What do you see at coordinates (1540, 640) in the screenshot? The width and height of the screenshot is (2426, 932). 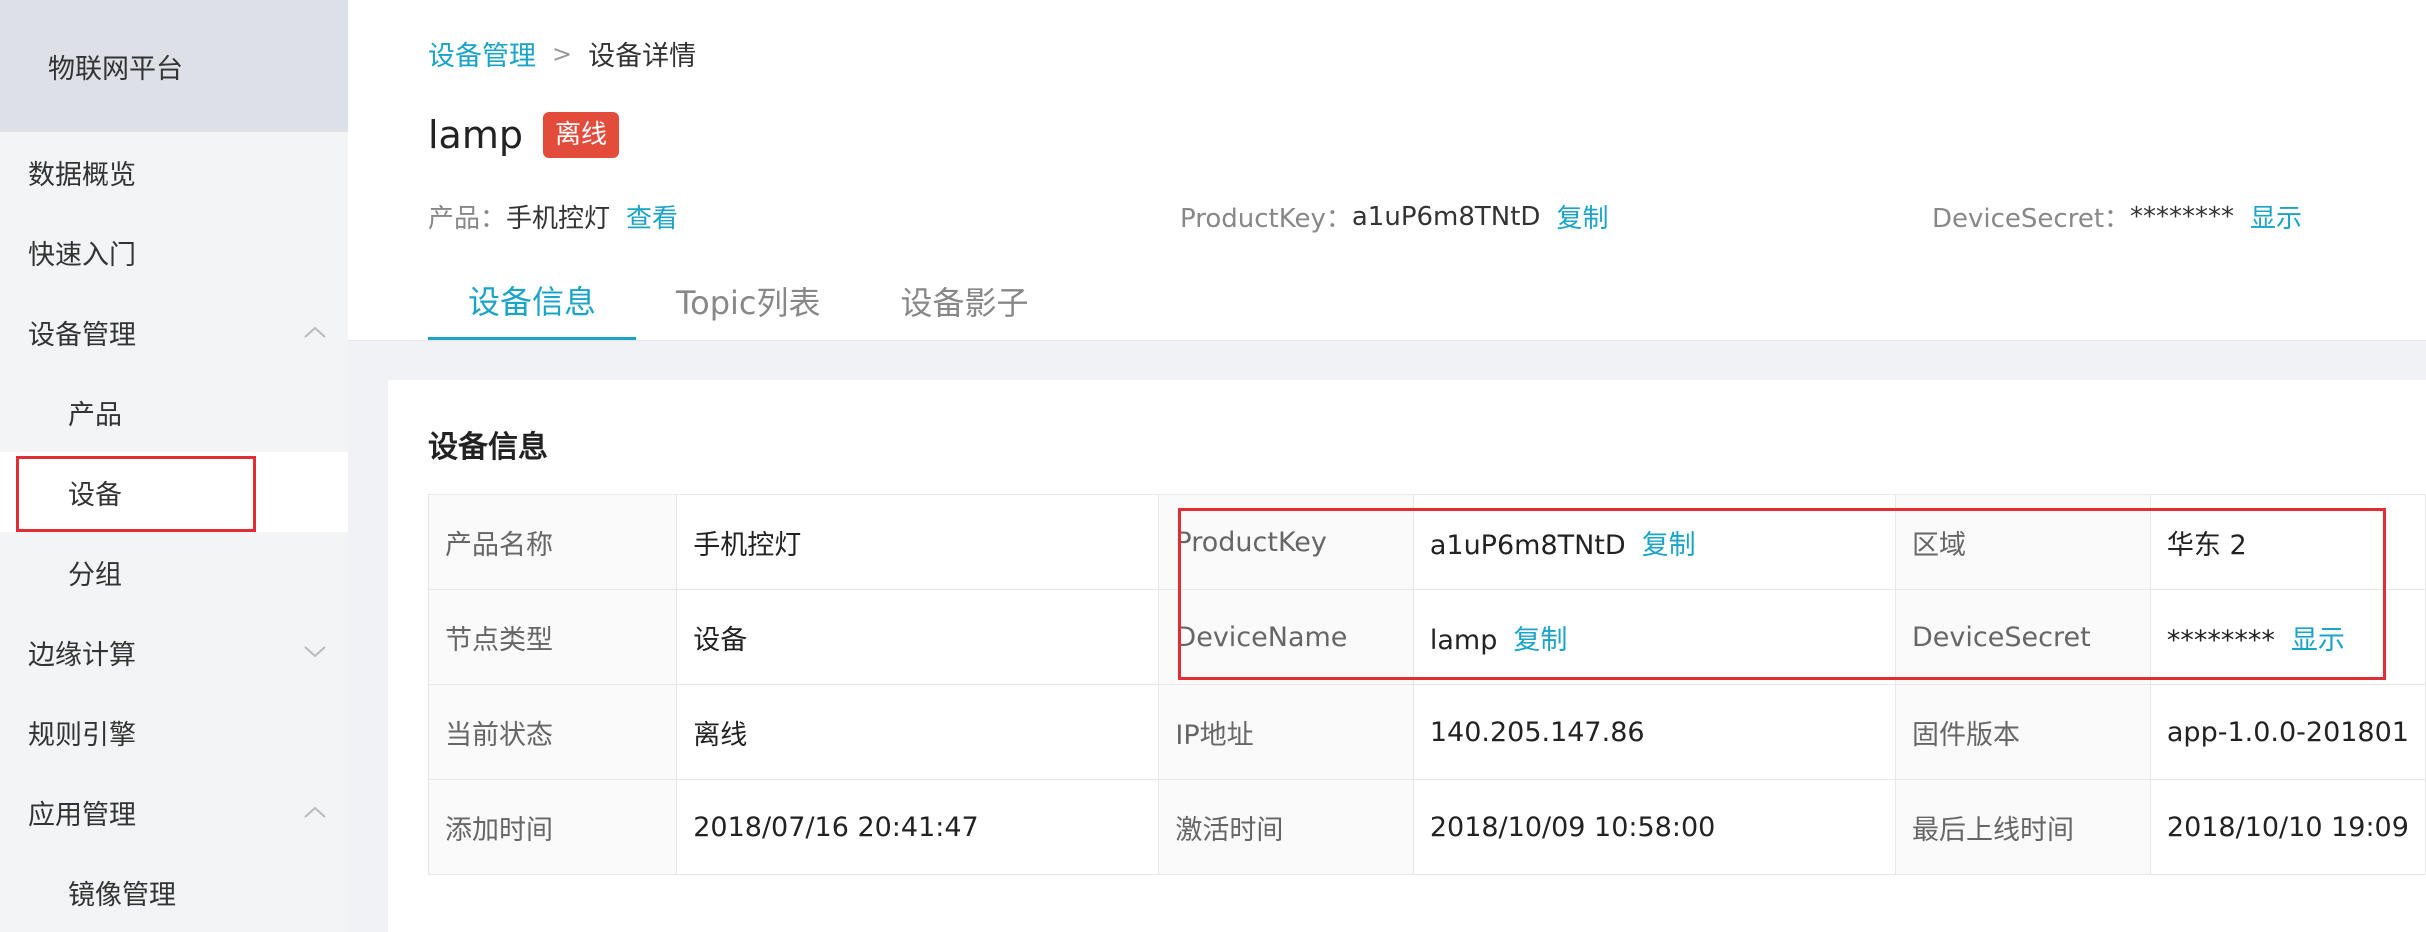 I see `copy-devicename-link: 复制` at bounding box center [1540, 640].